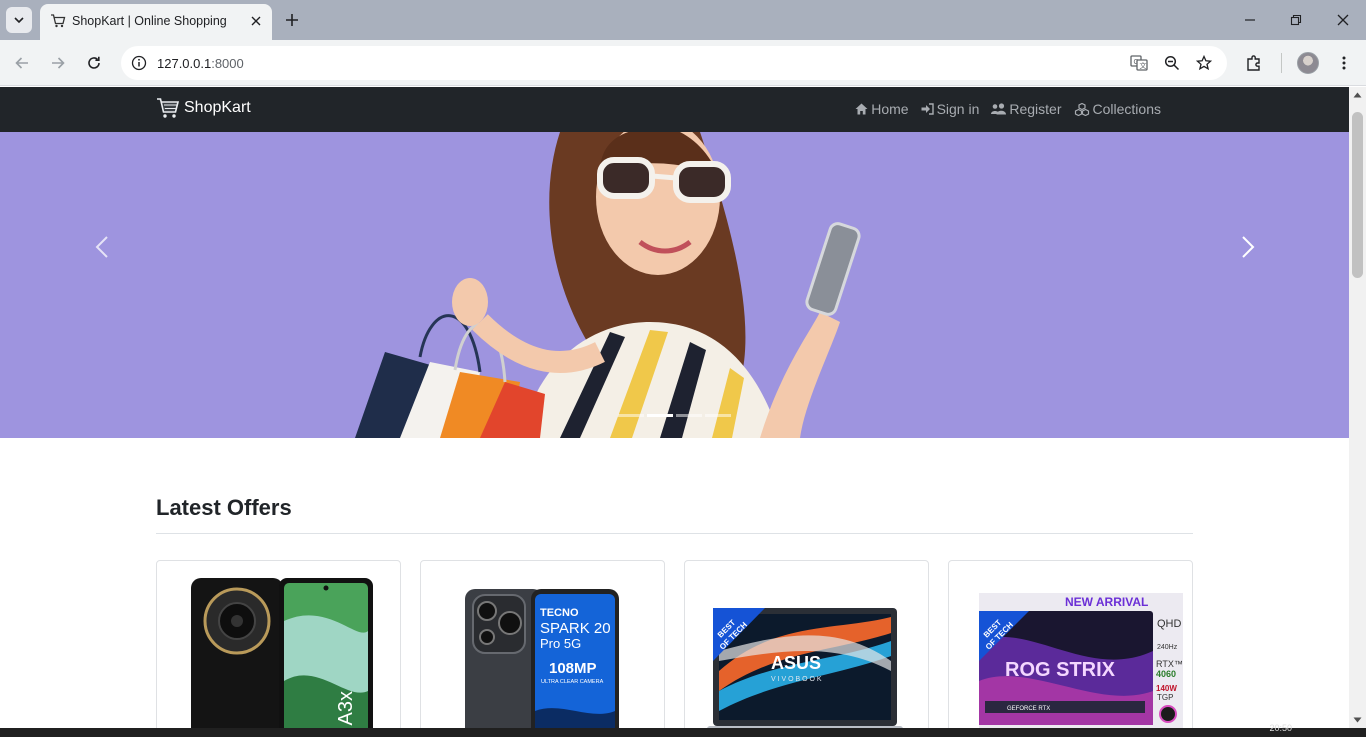  I want to click on chevron-down-icon, so click(19, 20).